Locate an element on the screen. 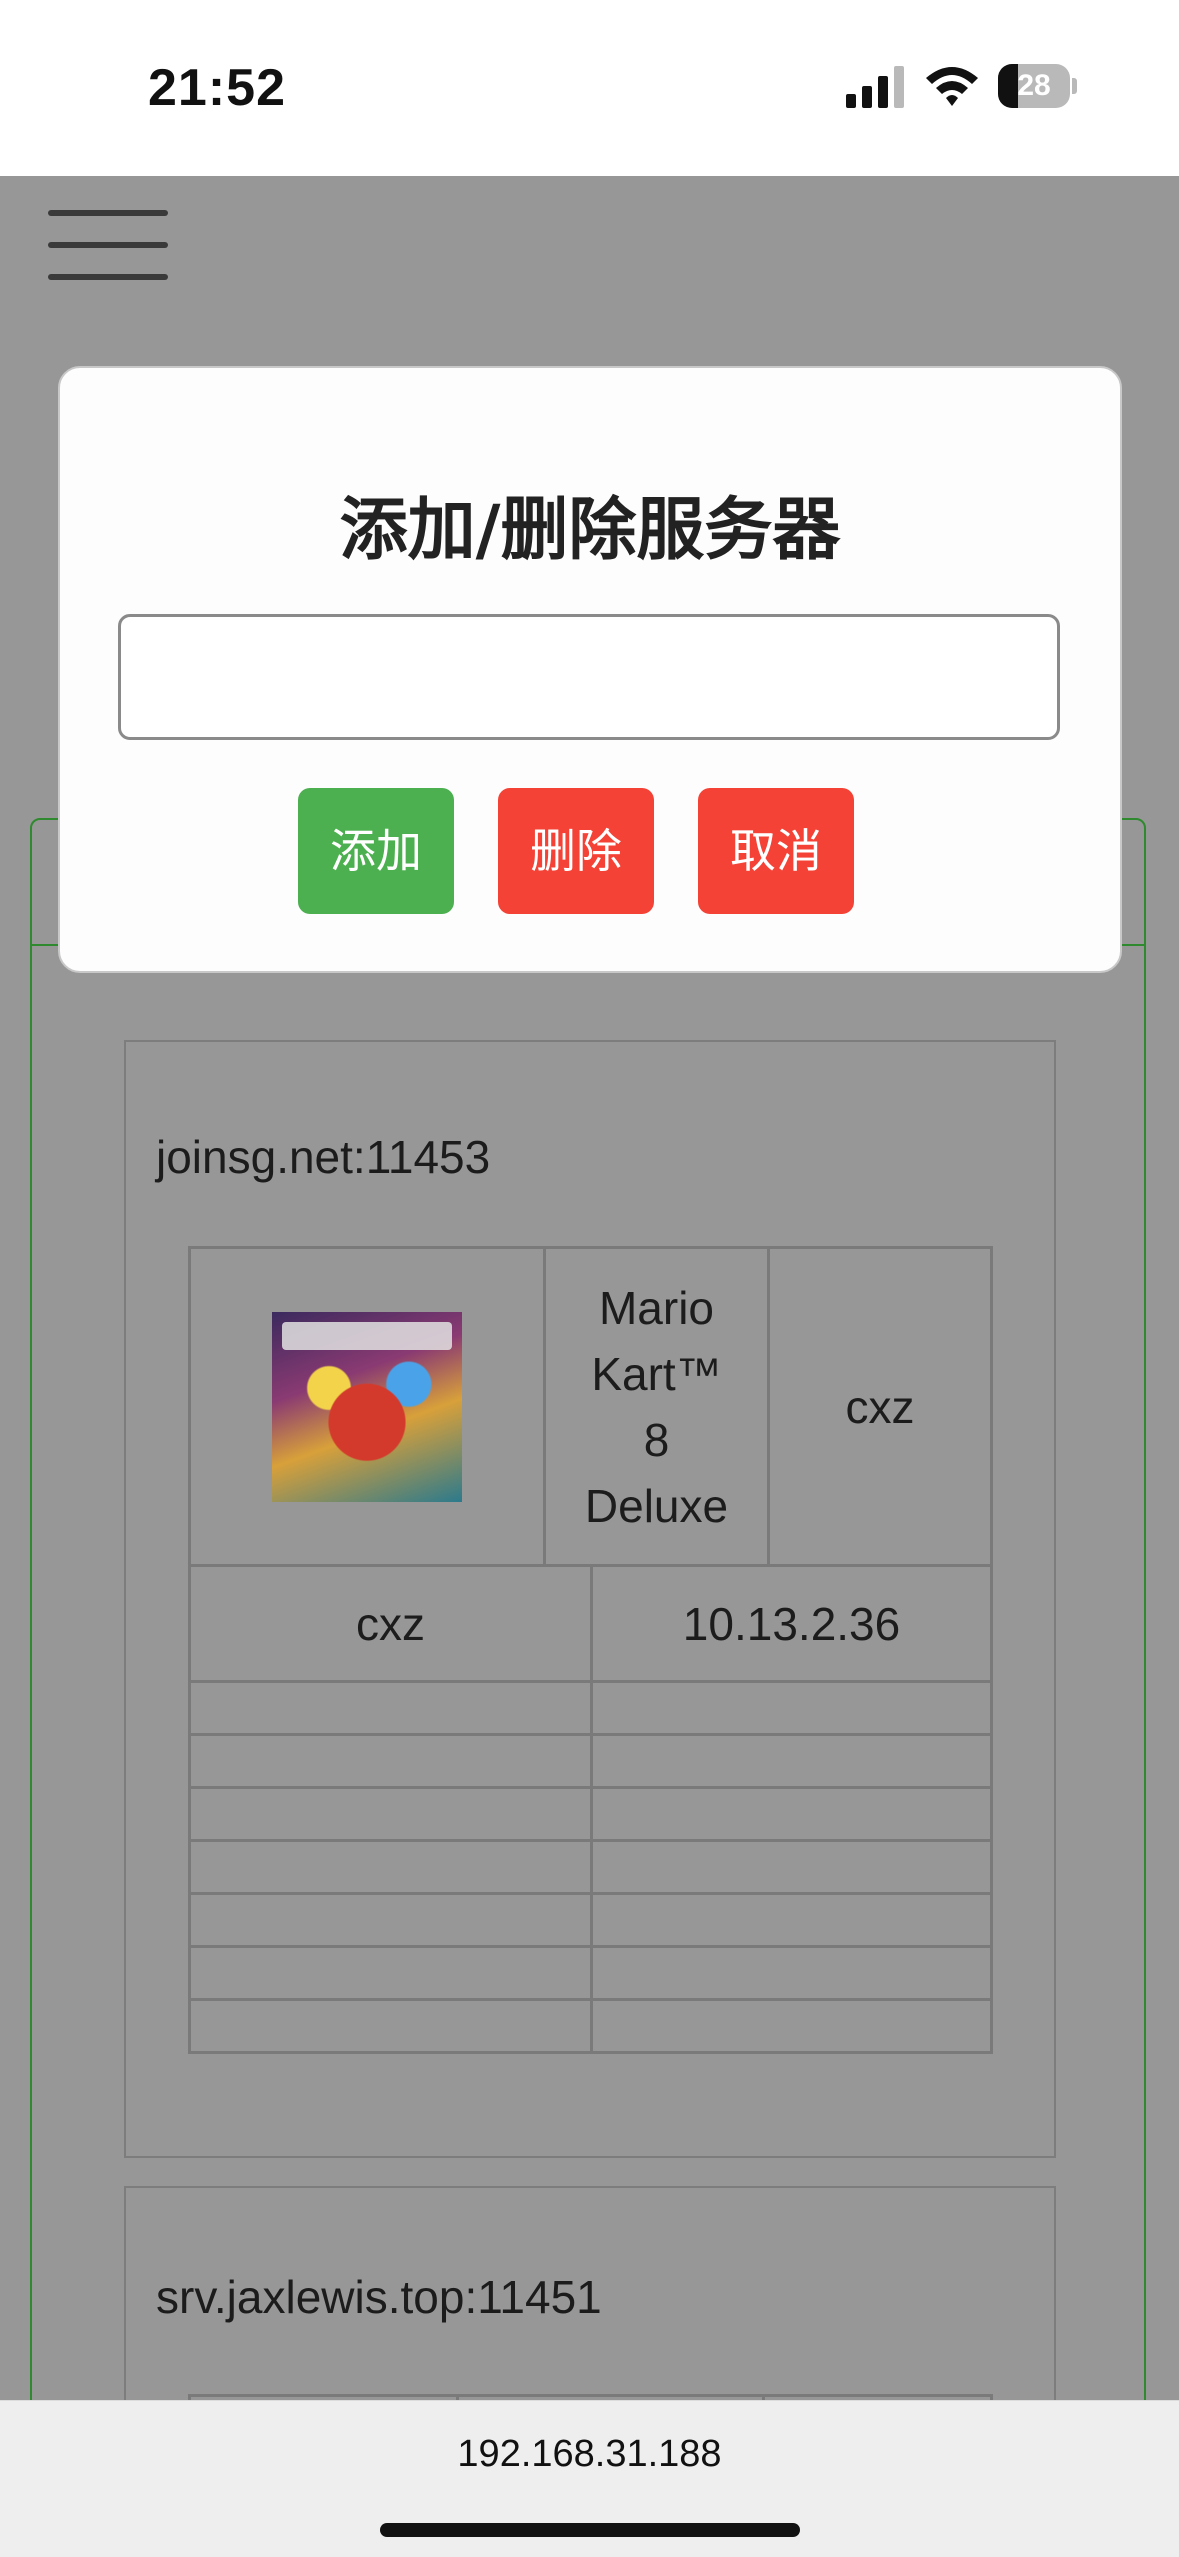 This screenshot has height=2557, width=1179. url-text: 192.168.31.188 is located at coordinates (589, 2454).